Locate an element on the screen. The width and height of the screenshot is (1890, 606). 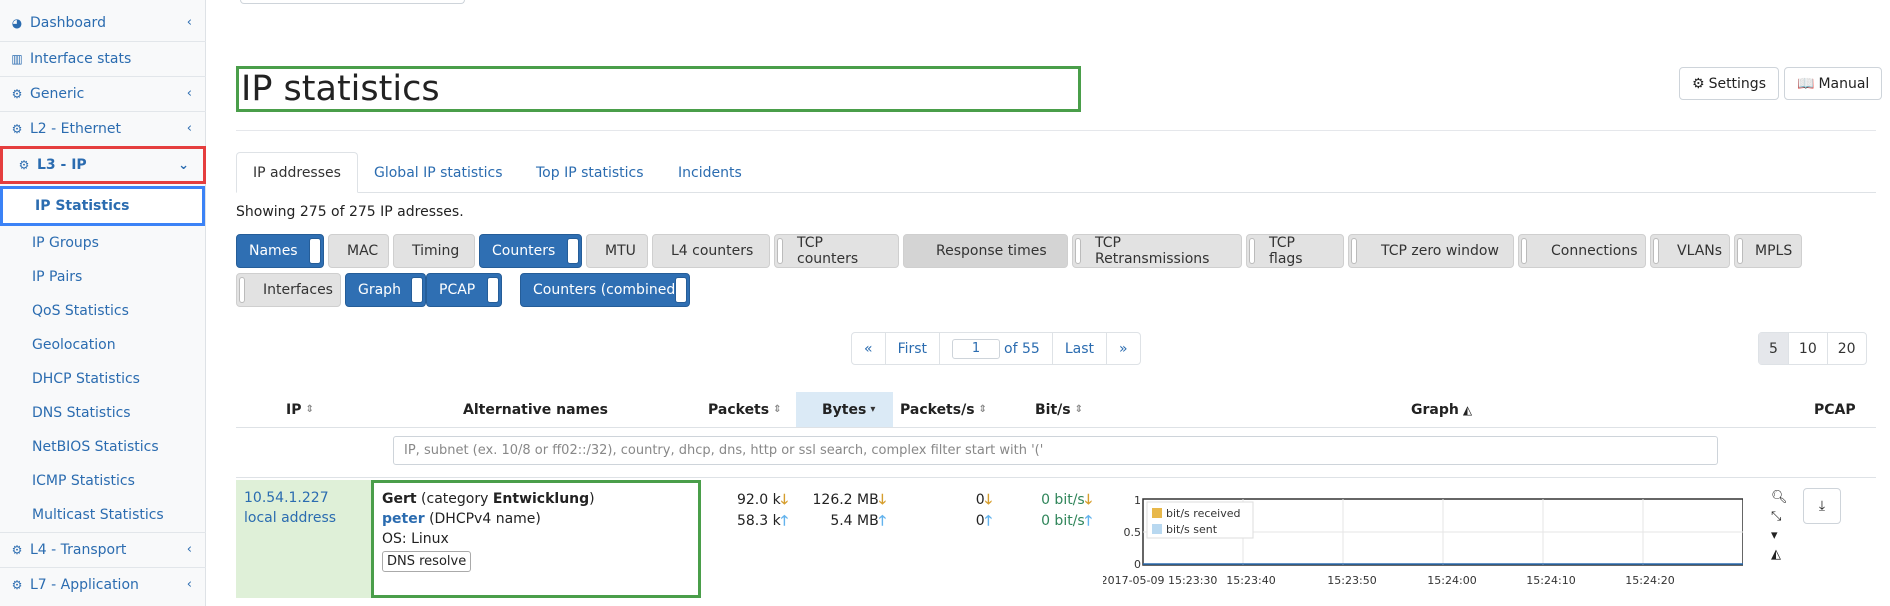
pcap-download-button: ⤓ is located at coordinates (1822, 506).